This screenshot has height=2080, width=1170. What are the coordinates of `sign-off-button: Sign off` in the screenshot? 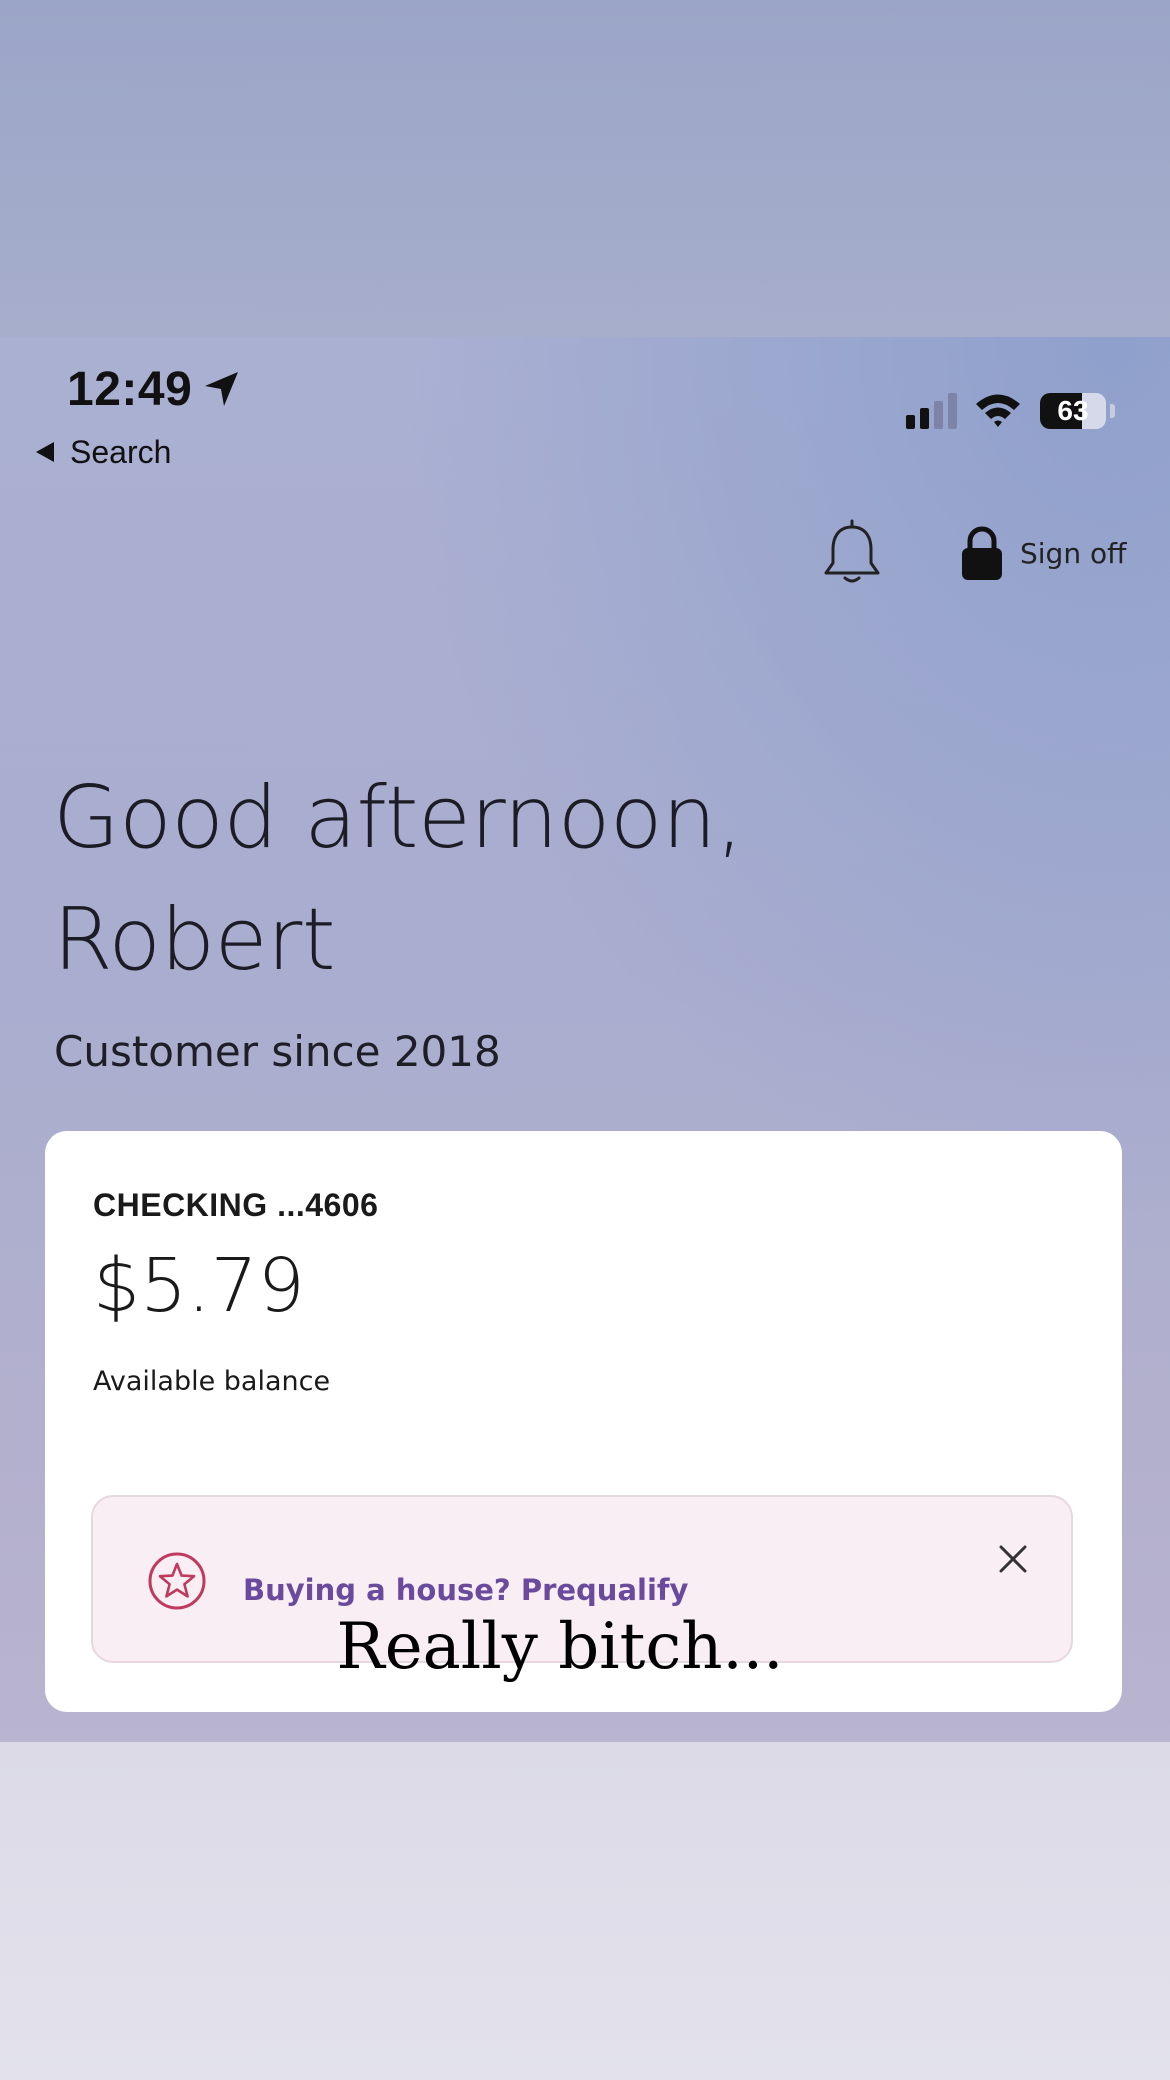 It's located at (1043, 553).